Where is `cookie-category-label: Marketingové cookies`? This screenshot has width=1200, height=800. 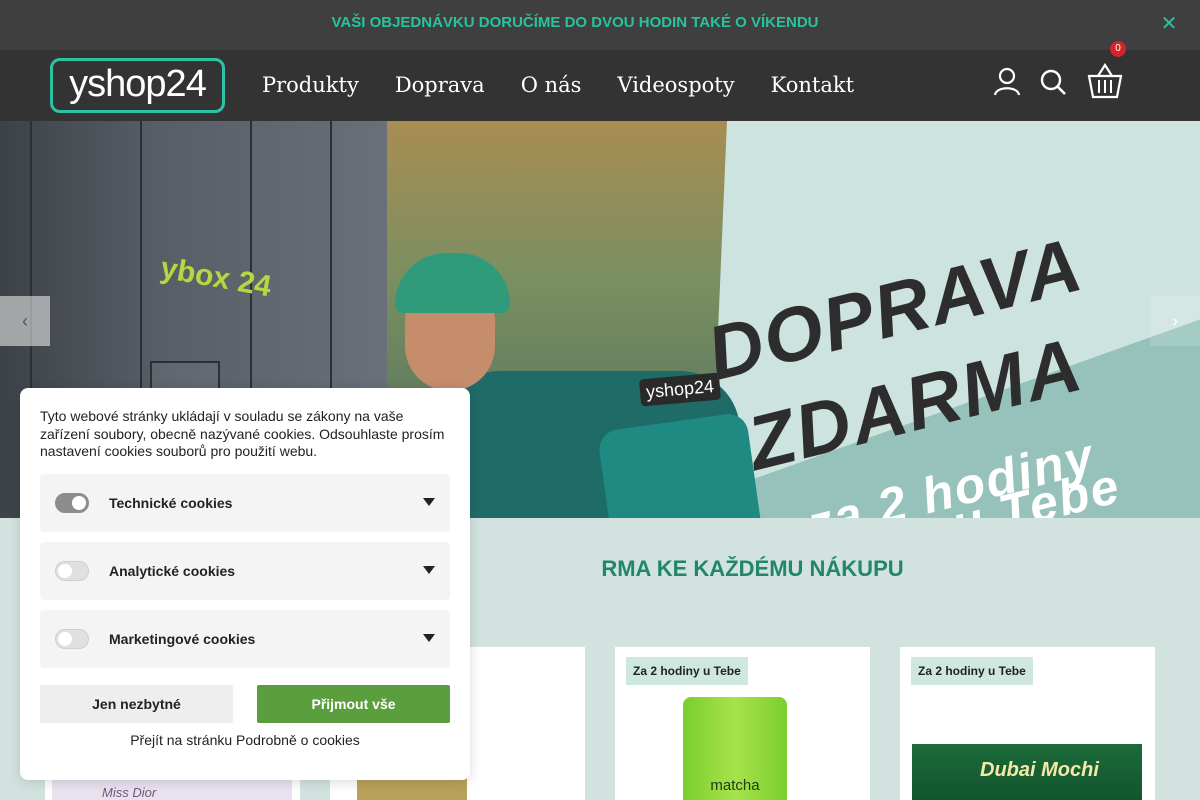 cookie-category-label: Marketingové cookies is located at coordinates (182, 639).